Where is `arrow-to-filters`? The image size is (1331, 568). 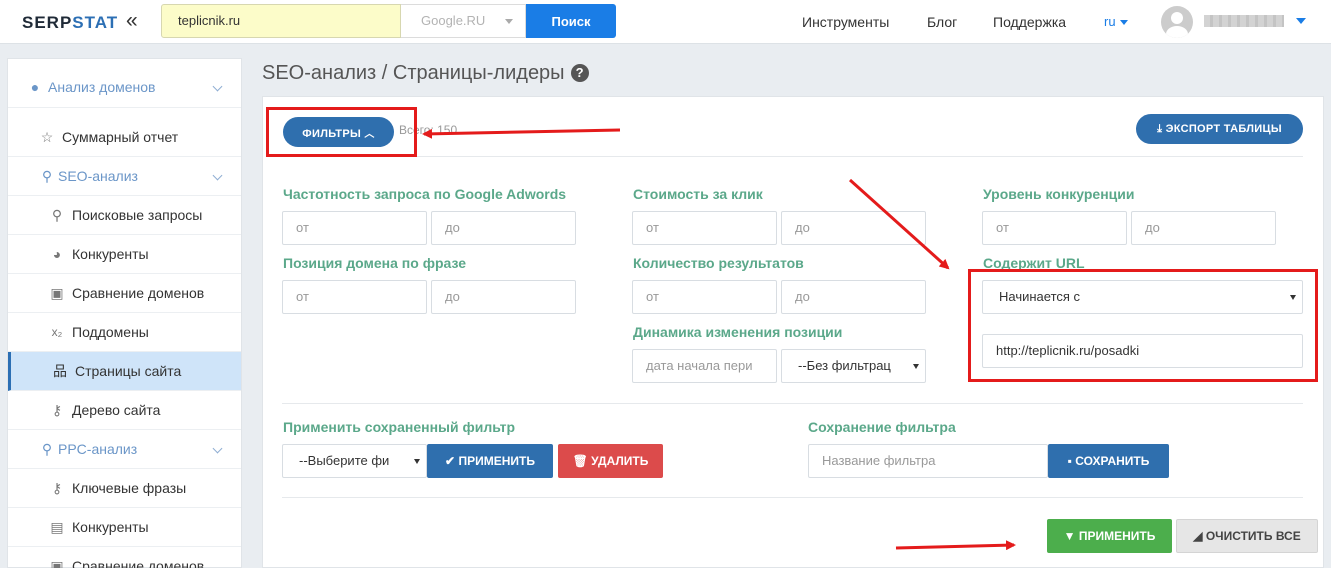
arrow-to-filters is located at coordinates (521, 133).